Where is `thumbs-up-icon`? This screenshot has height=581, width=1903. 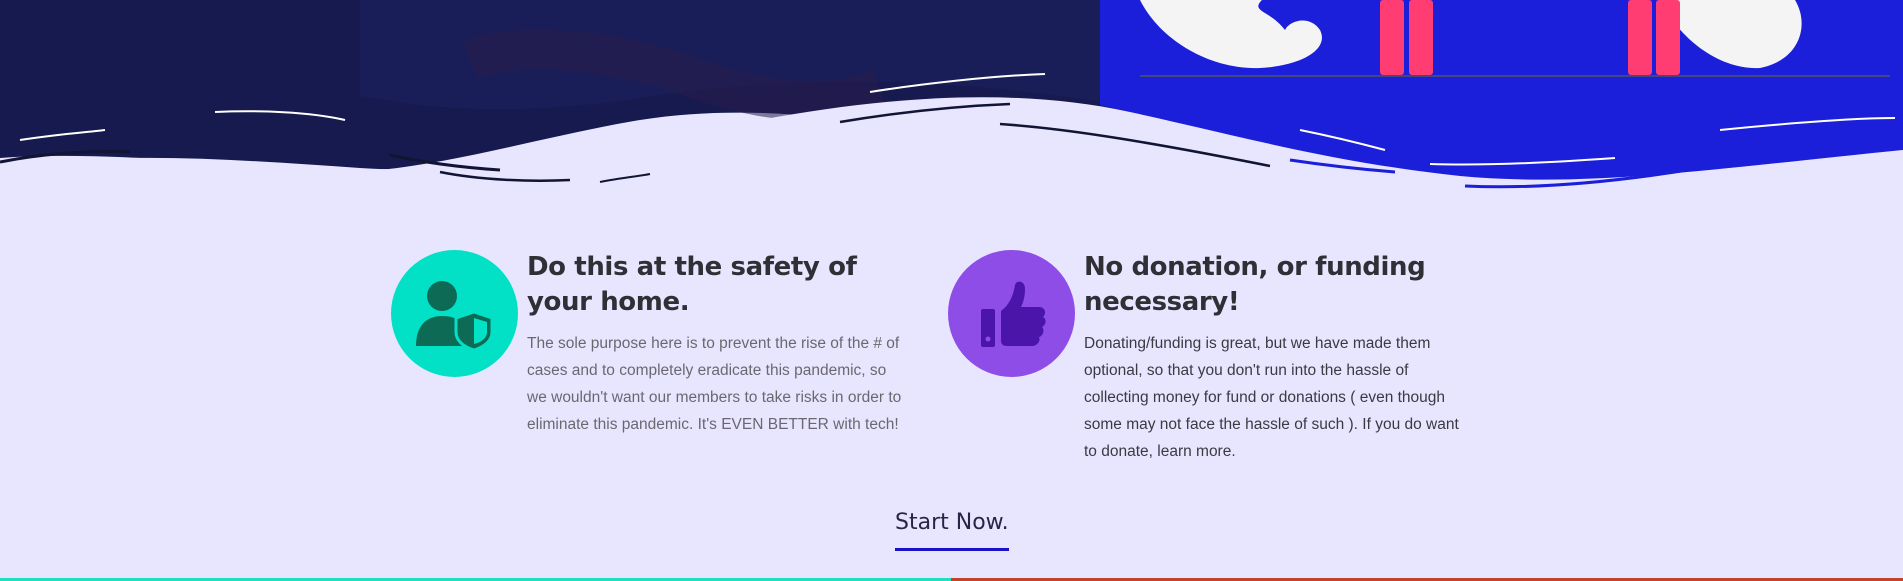 thumbs-up-icon is located at coordinates (1013, 314).